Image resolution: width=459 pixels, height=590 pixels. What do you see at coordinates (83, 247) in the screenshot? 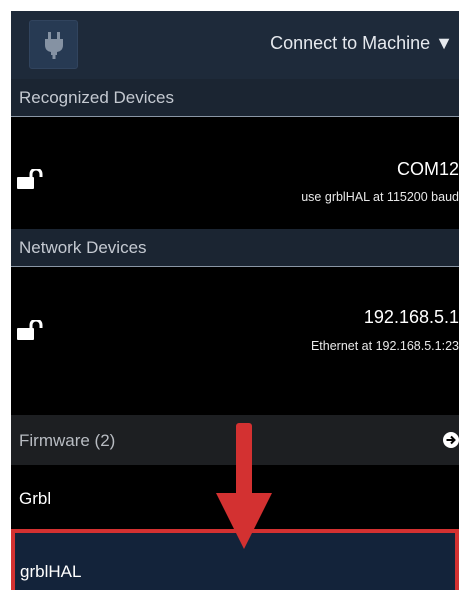
I see `network-devices-title: Network Devices` at bounding box center [83, 247].